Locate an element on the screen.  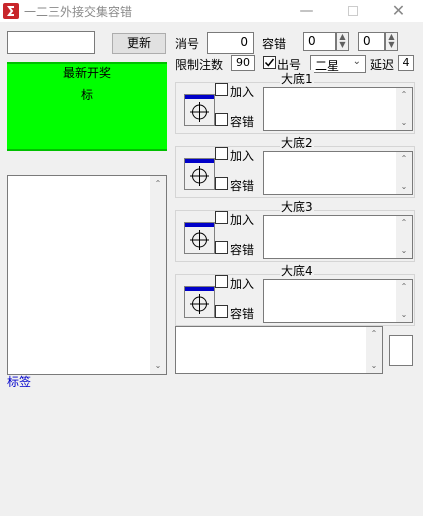
rongcuo-label: 容错 is located at coordinates (274, 44).